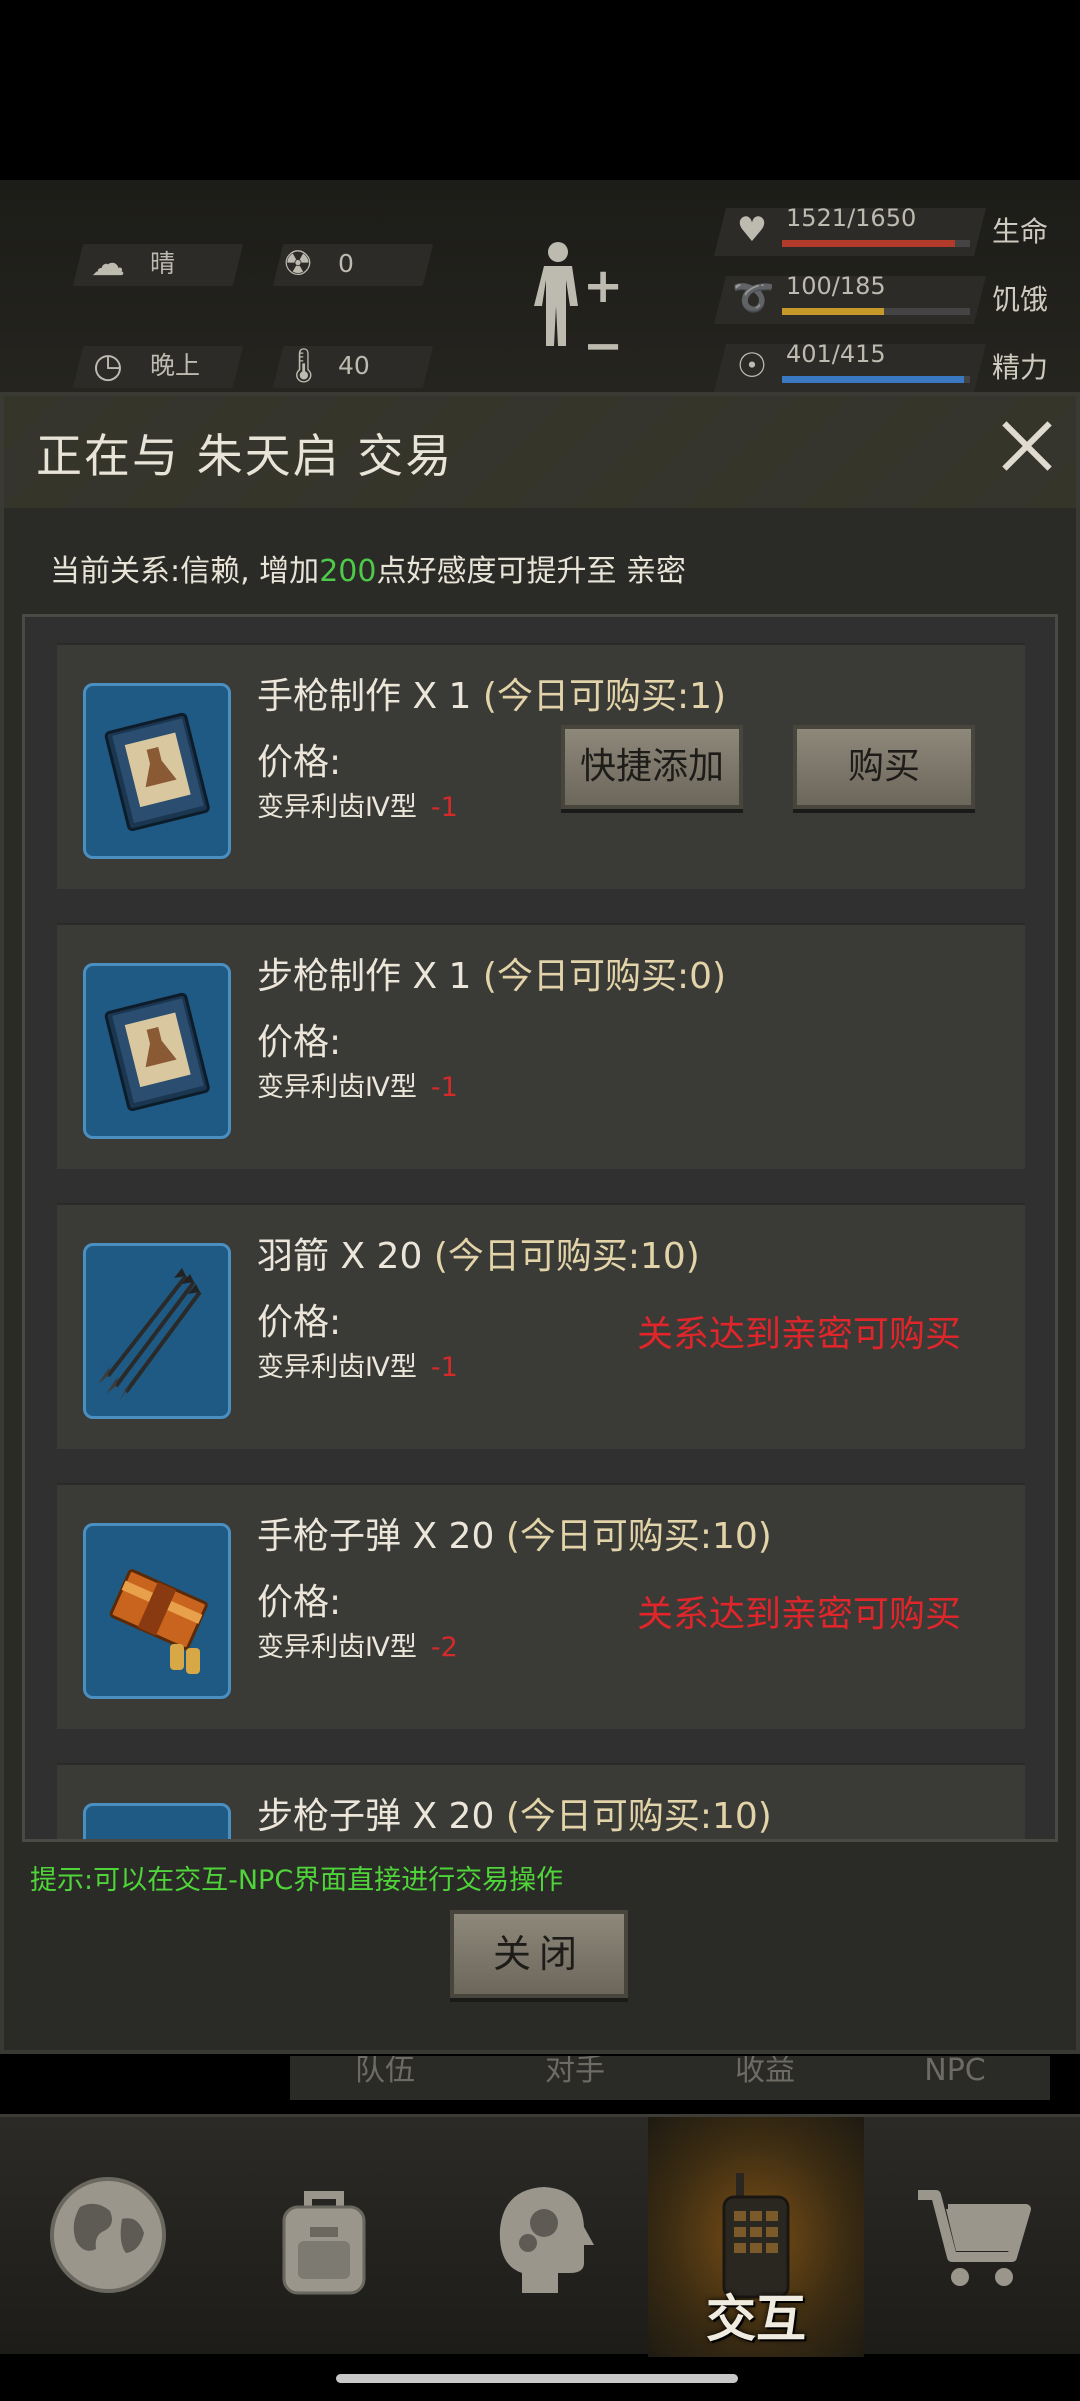 This screenshot has width=1080, height=2401. I want to click on head-gears-icon, so click(546, 2240).